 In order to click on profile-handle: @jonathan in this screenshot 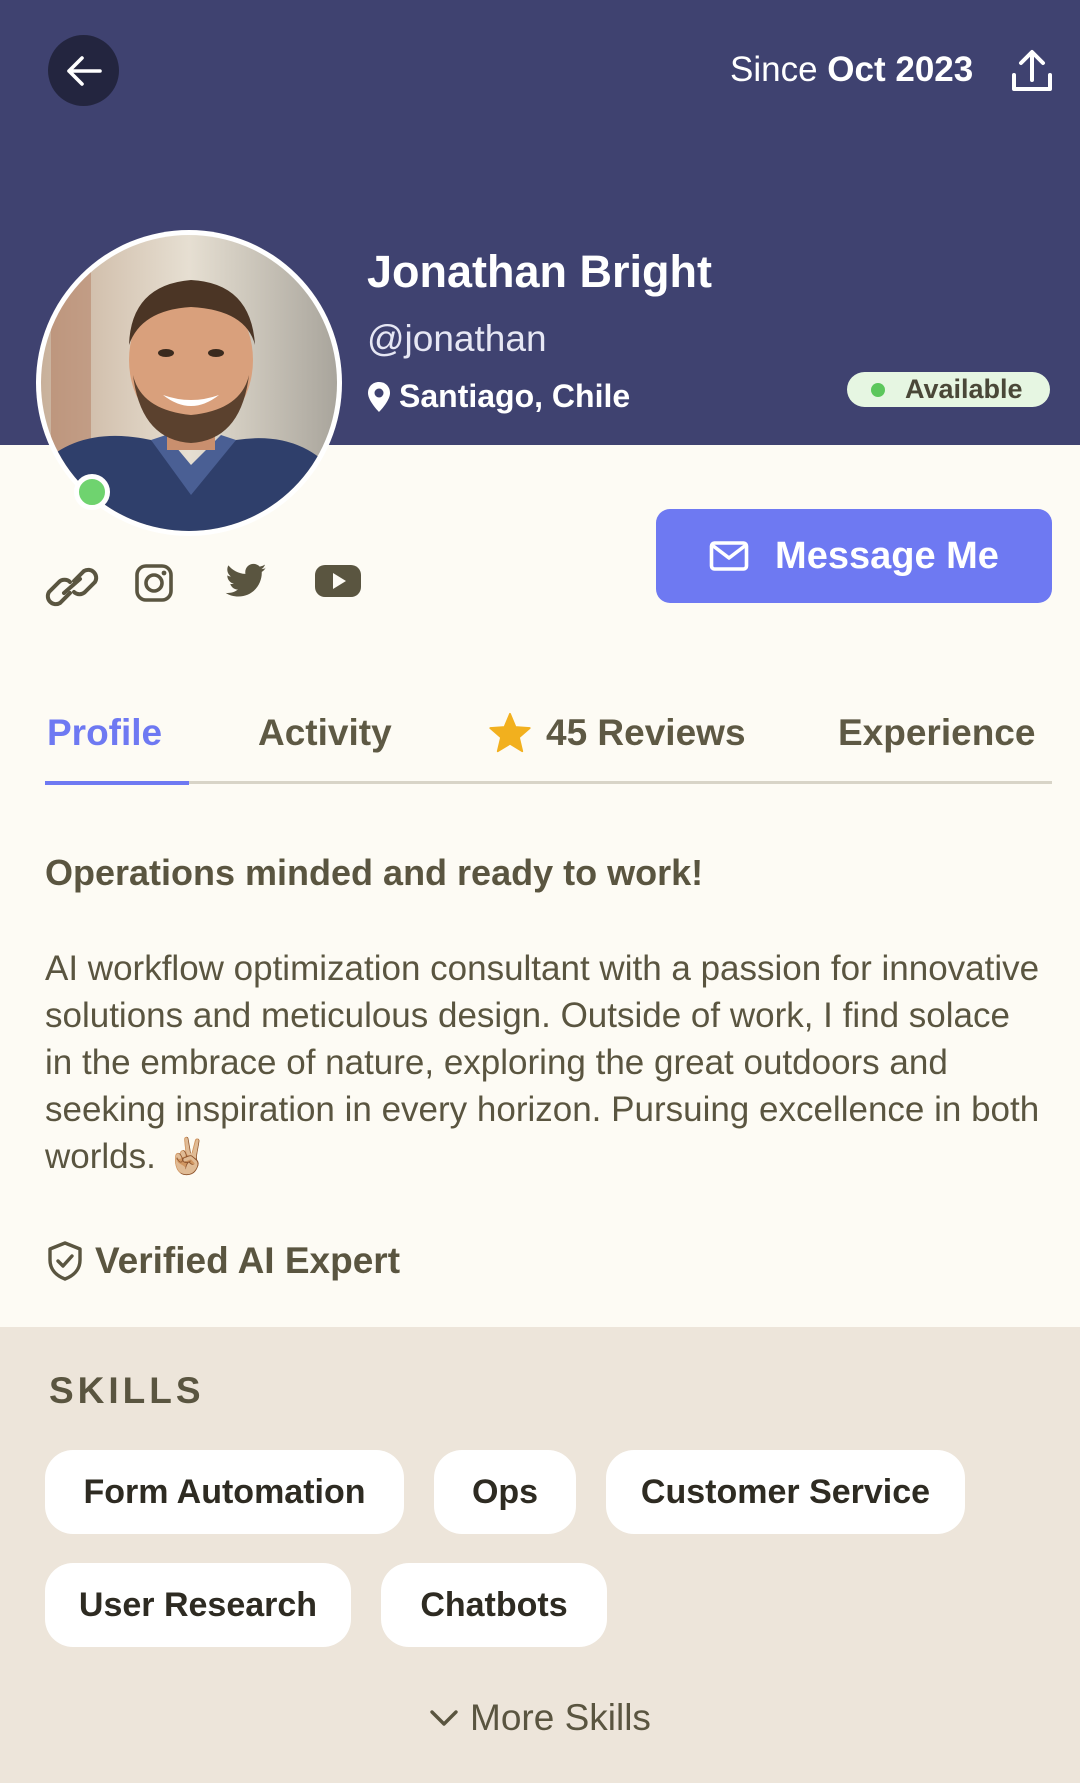, I will do `click(457, 338)`.